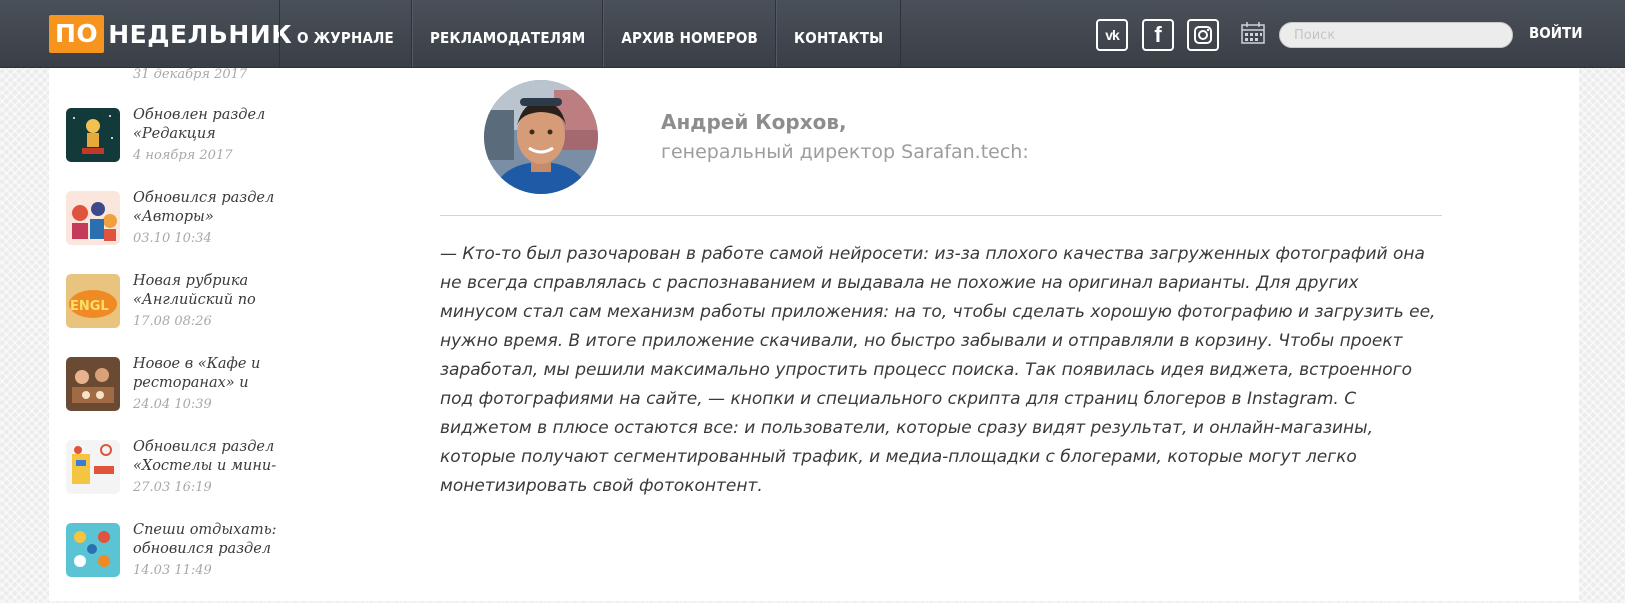 The height and width of the screenshot is (603, 1625). What do you see at coordinates (172, 321) in the screenshot?
I see `news-date: 17.08 08:26` at bounding box center [172, 321].